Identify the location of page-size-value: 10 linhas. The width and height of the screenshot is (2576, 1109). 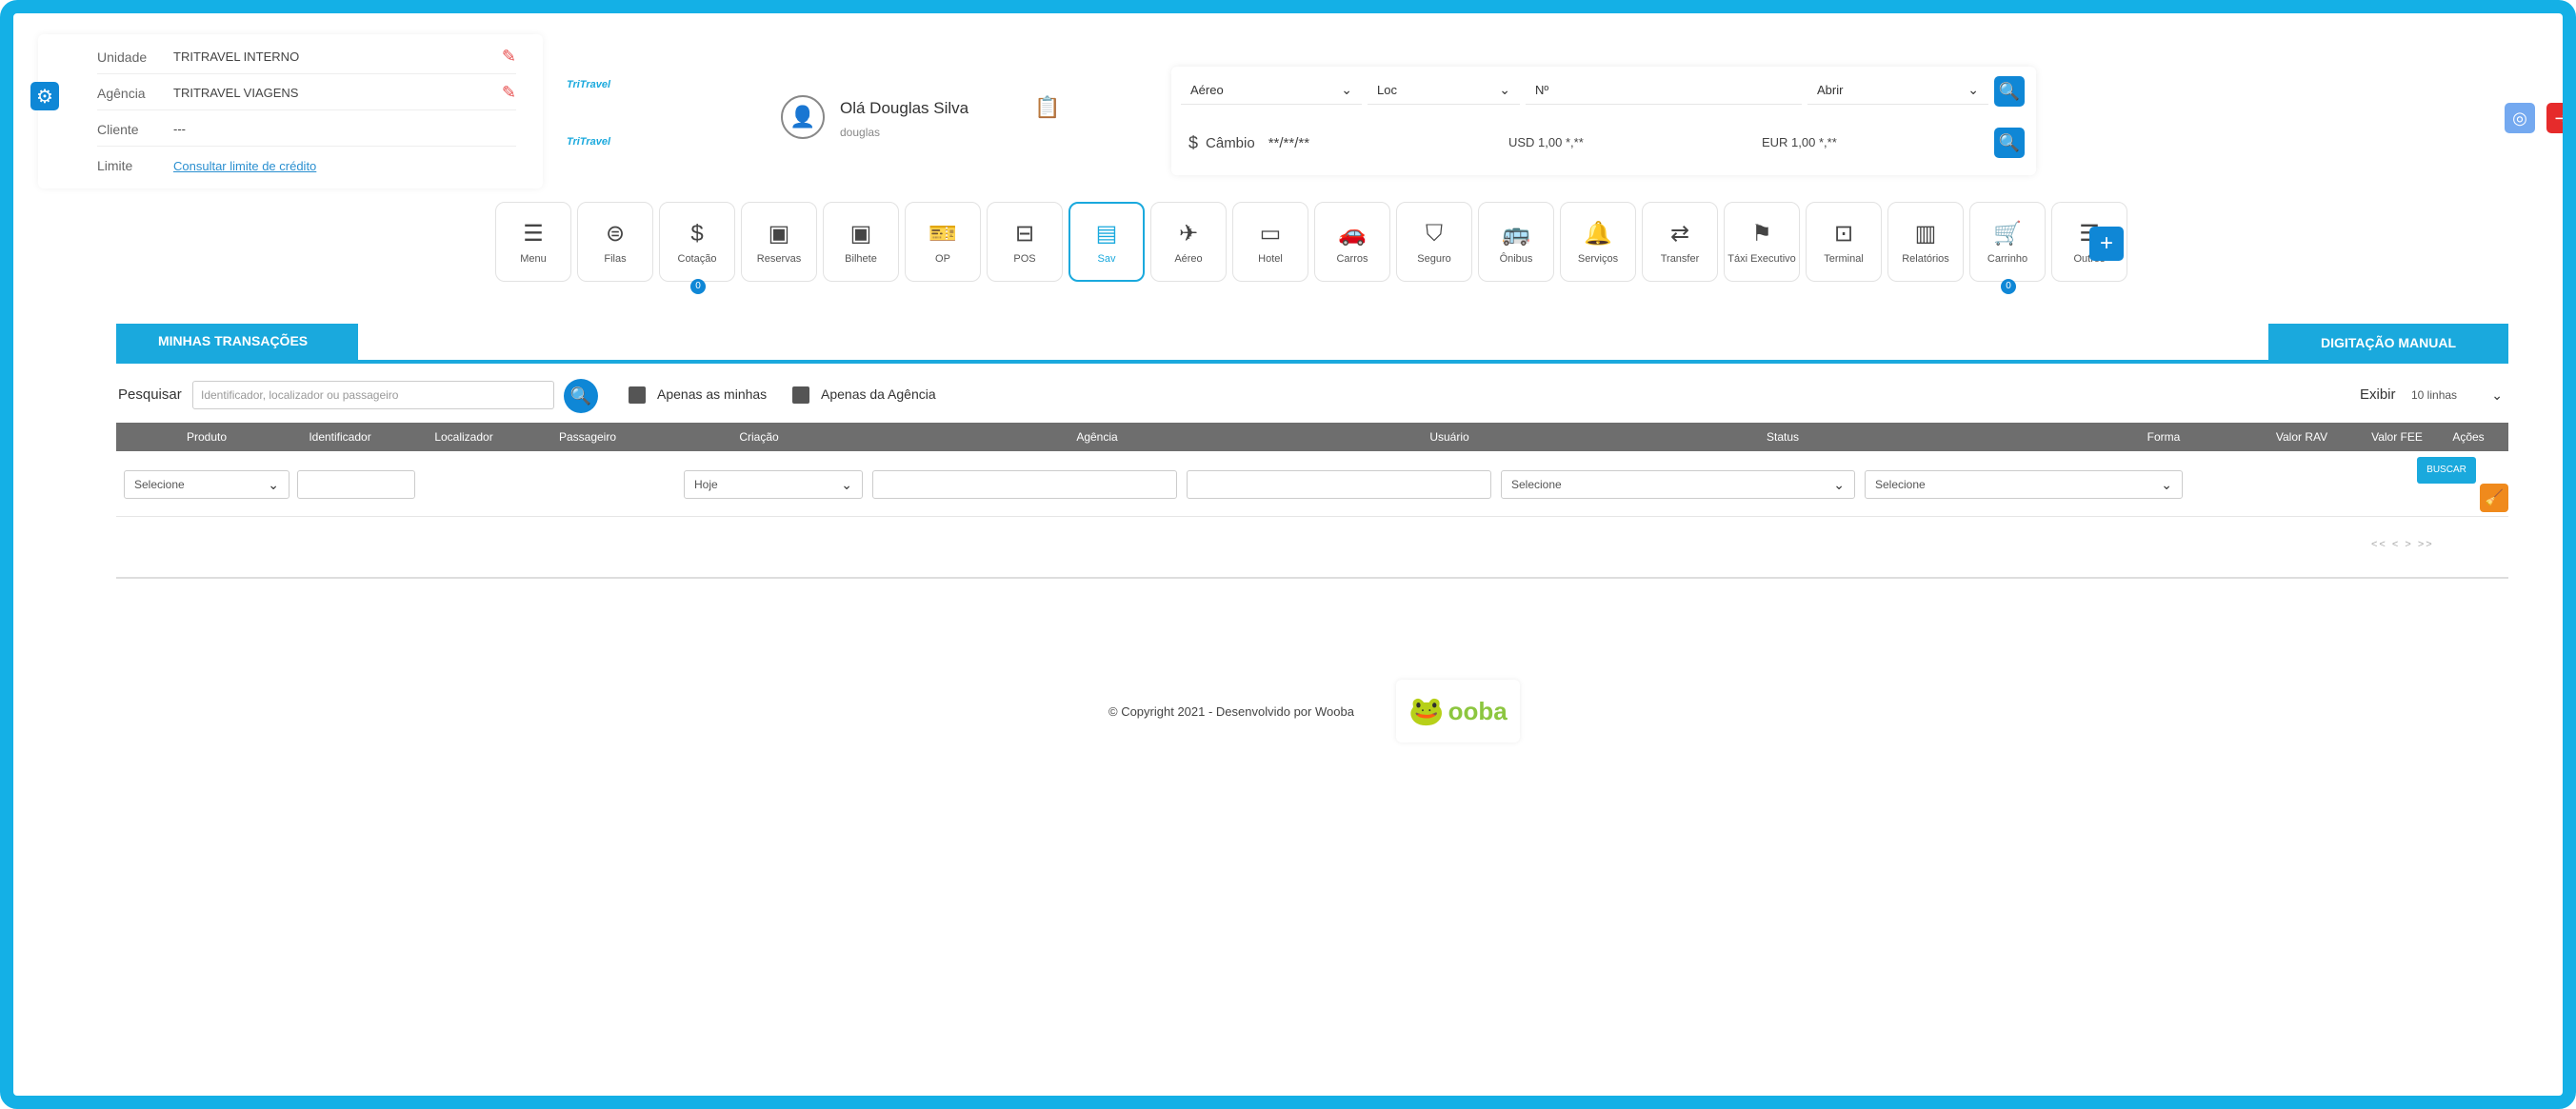
(2434, 395).